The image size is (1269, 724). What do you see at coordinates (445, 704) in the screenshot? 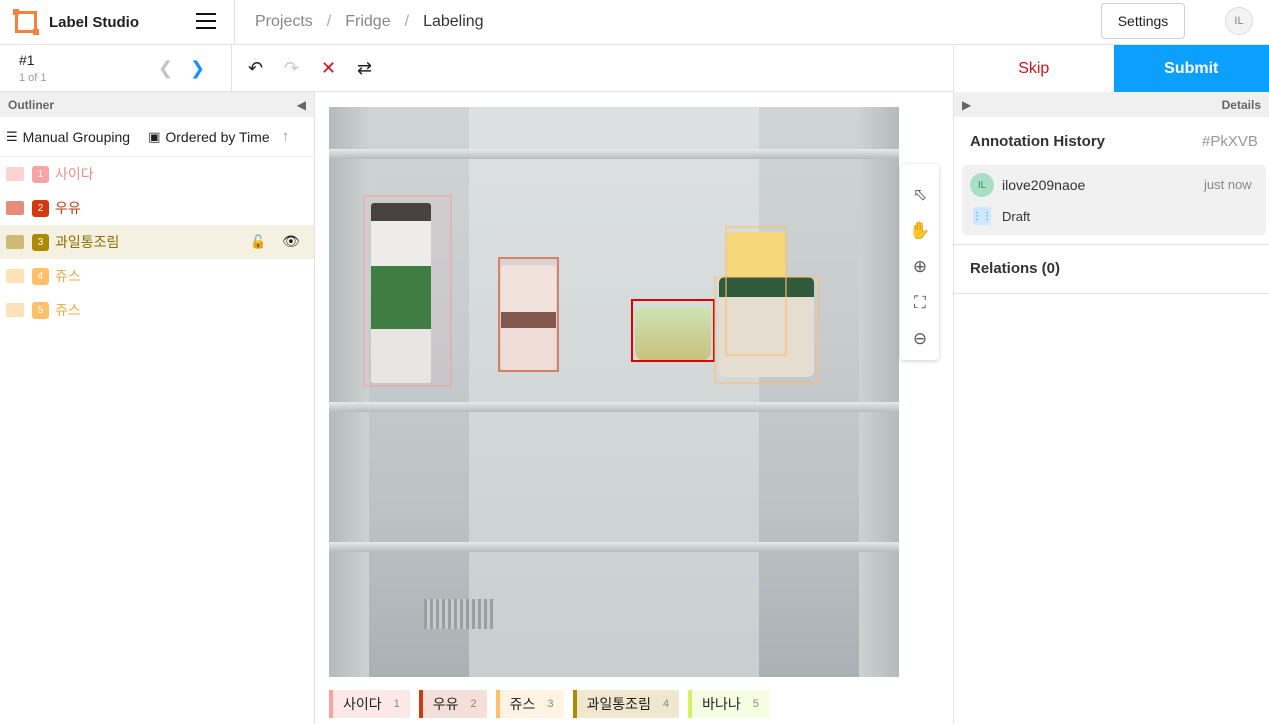
I see `label-chip-name: 우유` at bounding box center [445, 704].